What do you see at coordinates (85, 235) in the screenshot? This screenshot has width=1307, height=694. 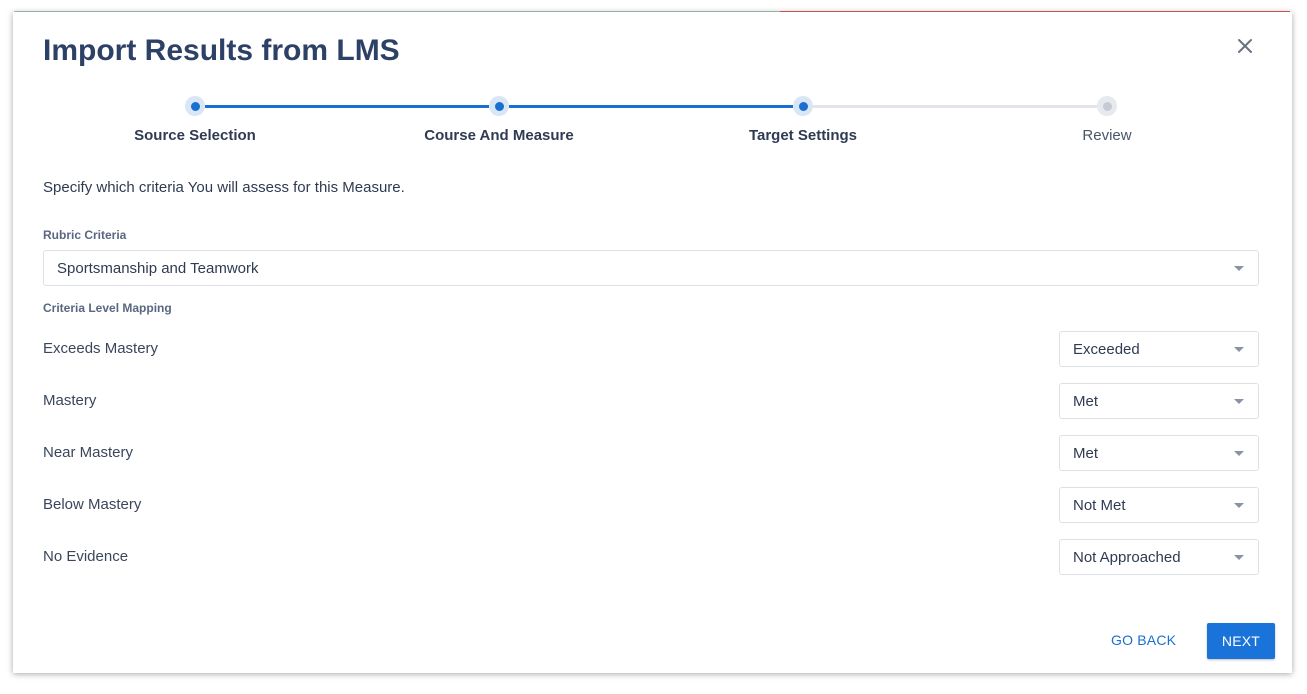 I see `rubric-criteria-label: Rubric Criteria` at bounding box center [85, 235].